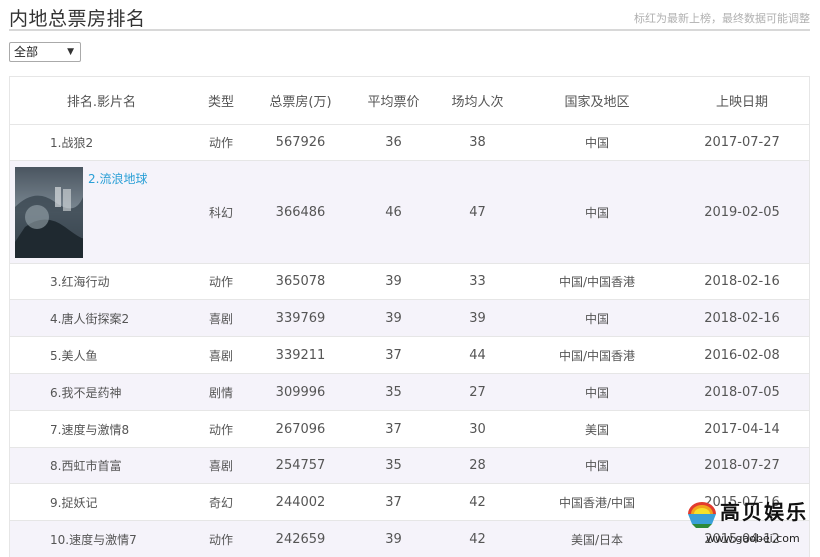 The image size is (820, 557). Describe the element at coordinates (742, 355) in the screenshot. I see `movie-release-date: 2016-02-08` at that location.